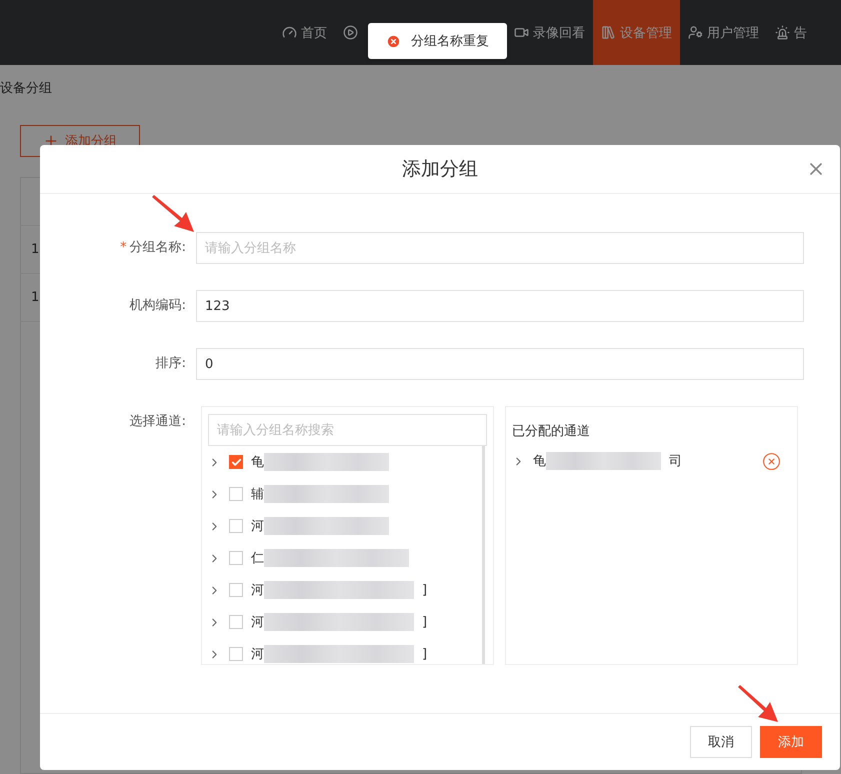  What do you see at coordinates (393, 41) in the screenshot?
I see `error-icon` at bounding box center [393, 41].